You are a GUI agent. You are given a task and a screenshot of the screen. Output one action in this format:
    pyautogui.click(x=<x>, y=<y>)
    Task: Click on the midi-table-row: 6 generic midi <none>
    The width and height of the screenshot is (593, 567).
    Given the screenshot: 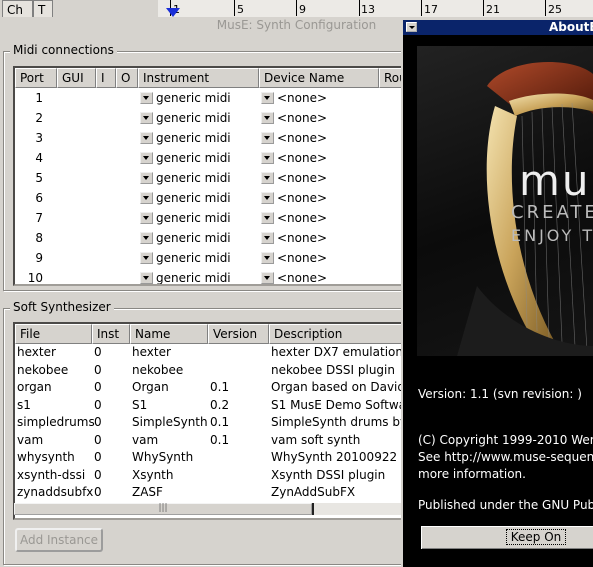 What is the action you would take?
    pyautogui.click(x=211, y=198)
    